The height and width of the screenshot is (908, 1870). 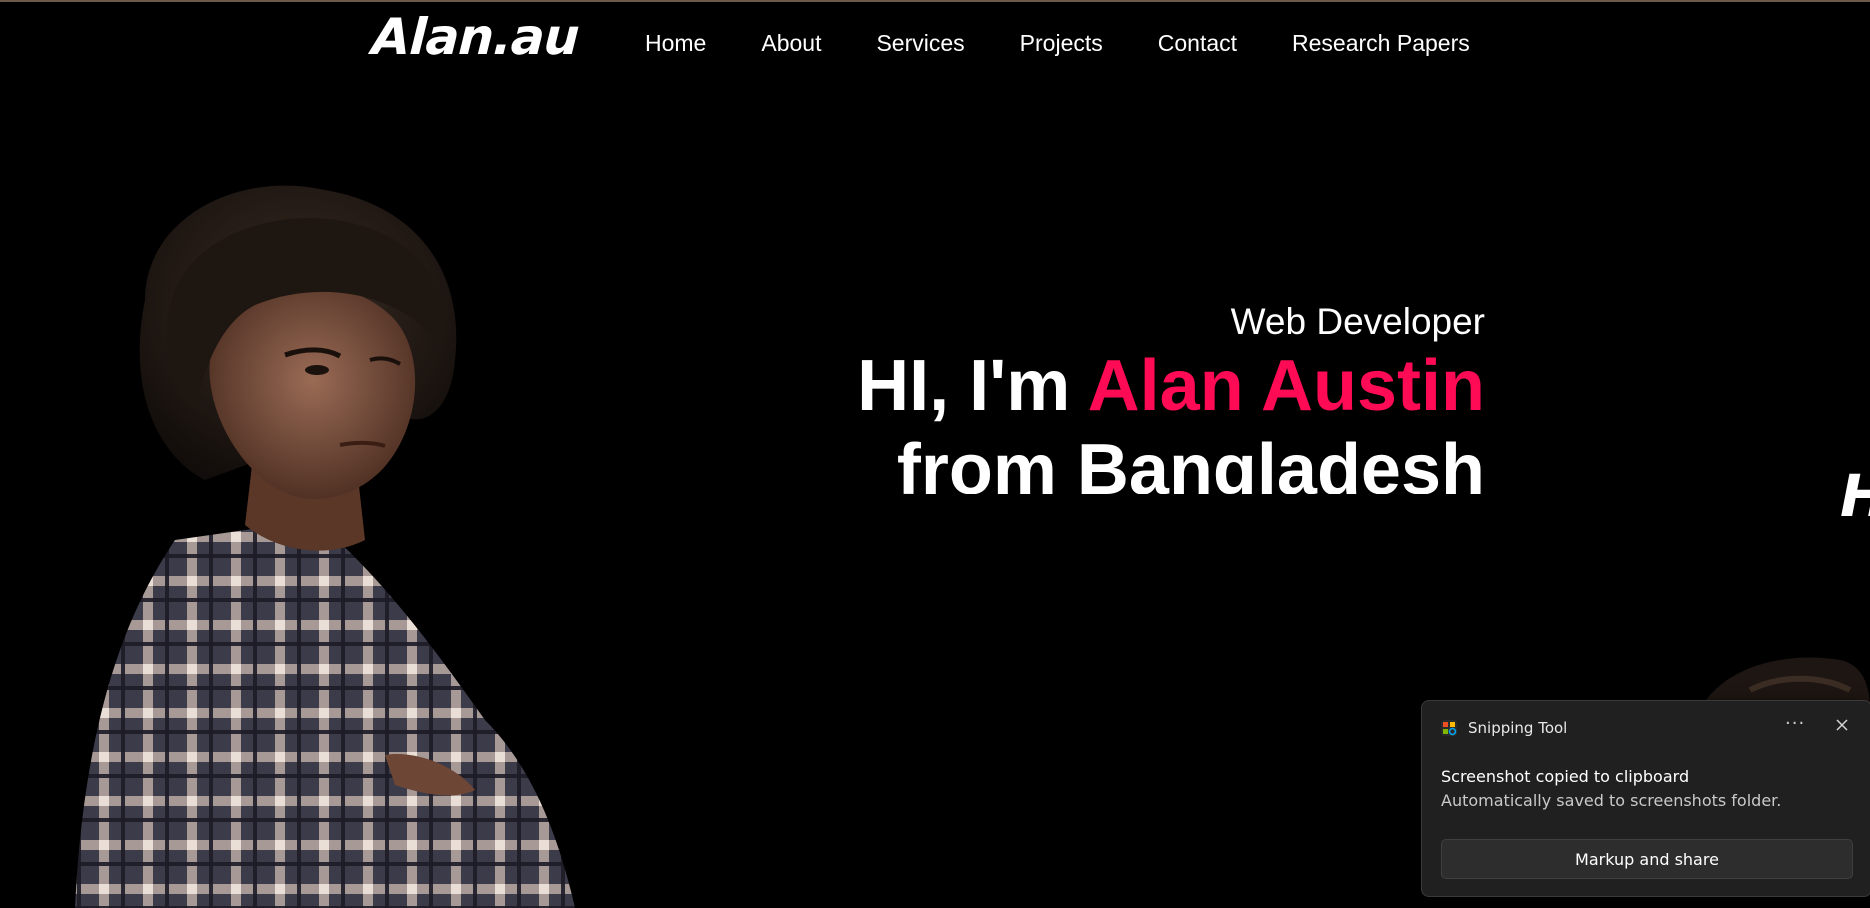 What do you see at coordinates (1842, 725) in the screenshot?
I see `close-icon` at bounding box center [1842, 725].